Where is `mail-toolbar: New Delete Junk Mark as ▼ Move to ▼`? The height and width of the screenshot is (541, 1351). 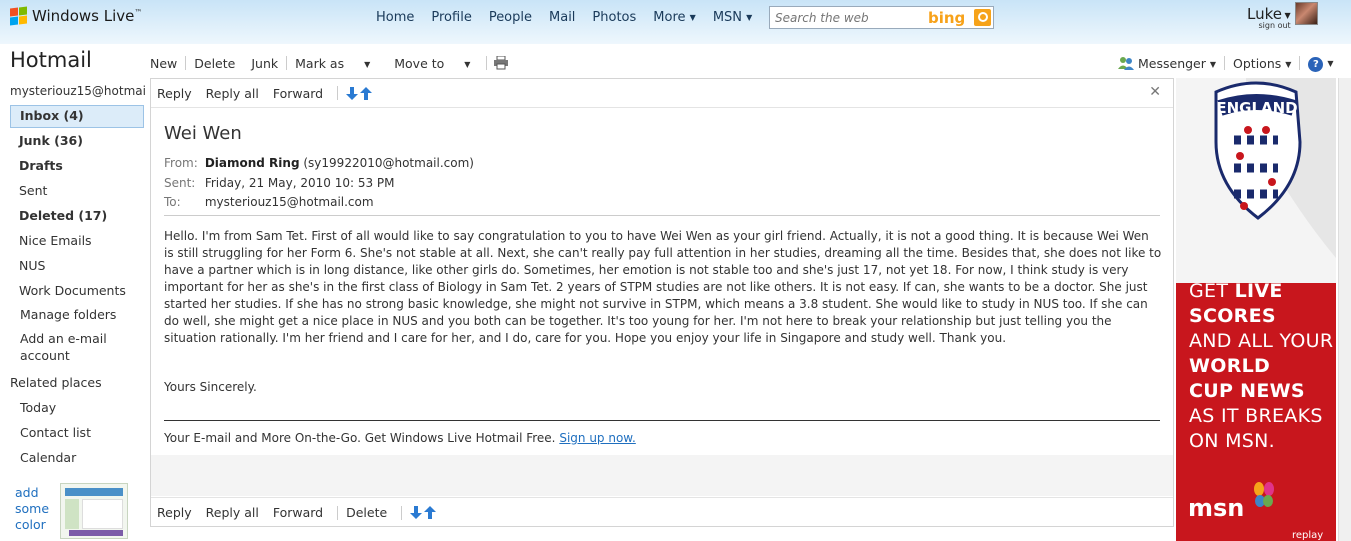 mail-toolbar: New Delete Junk Mark as ▼ Move to ▼ is located at coordinates (329, 63).